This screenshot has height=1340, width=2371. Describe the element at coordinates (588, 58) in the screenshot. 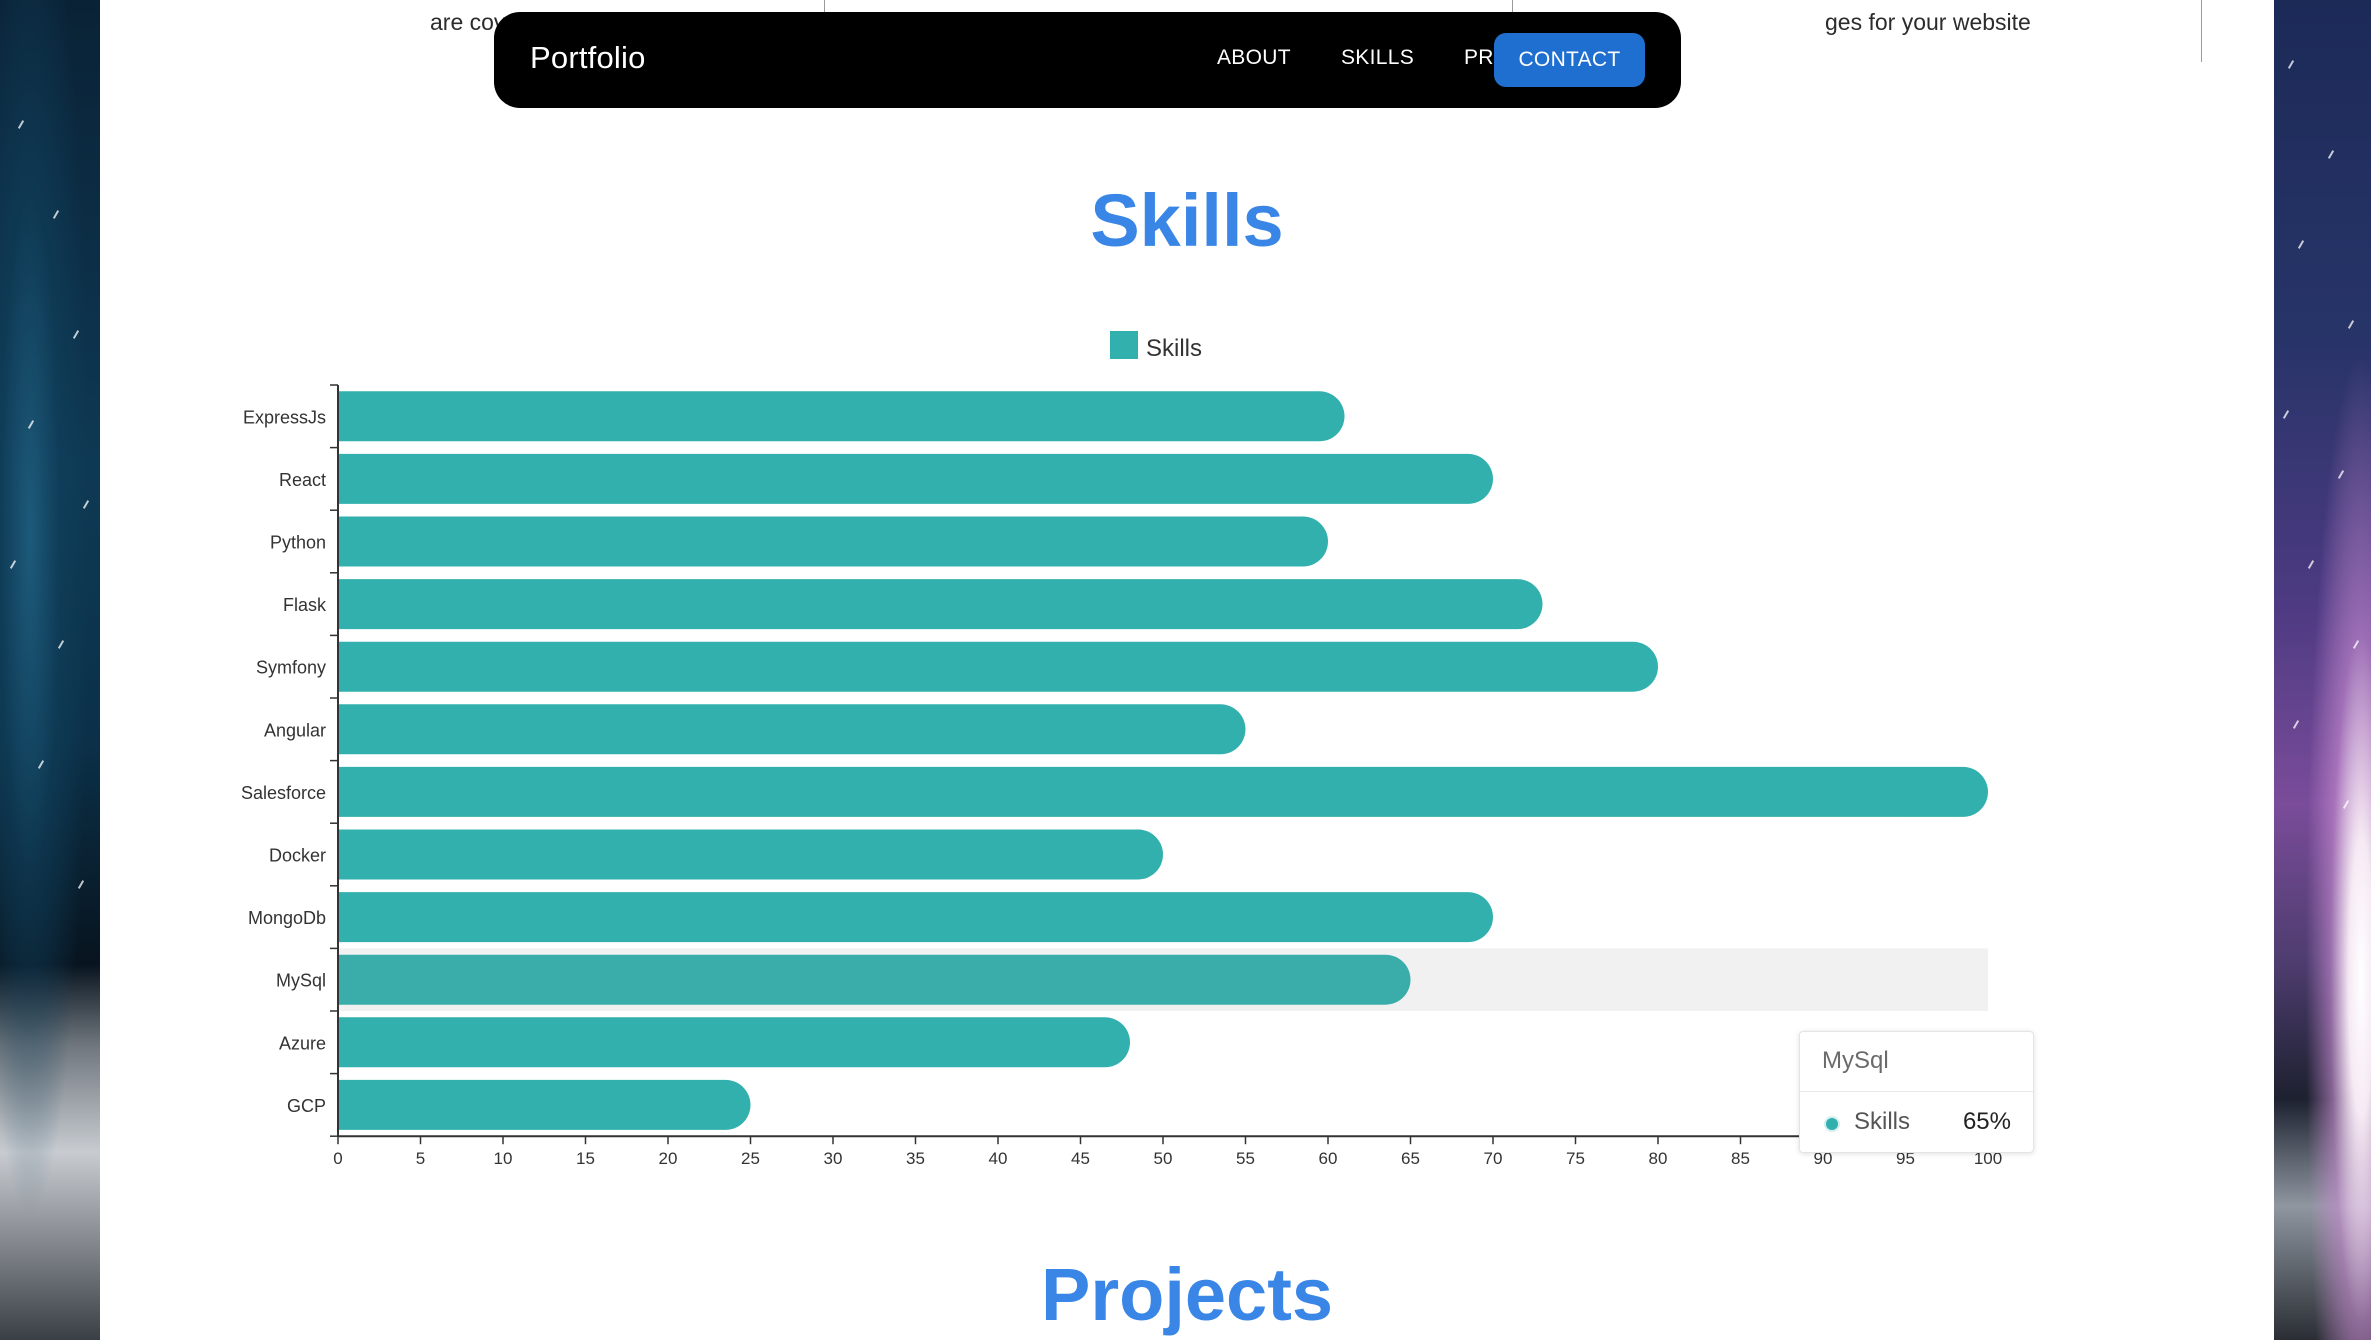

I see `brand-logo: Portfolio` at that location.